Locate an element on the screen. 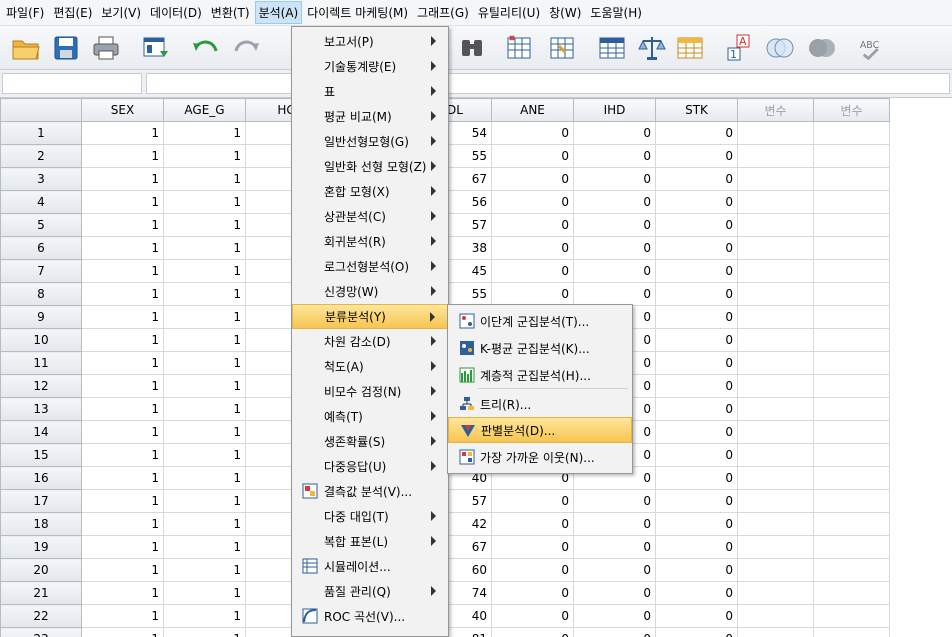  dialog-recall-icon is located at coordinates (156, 48).